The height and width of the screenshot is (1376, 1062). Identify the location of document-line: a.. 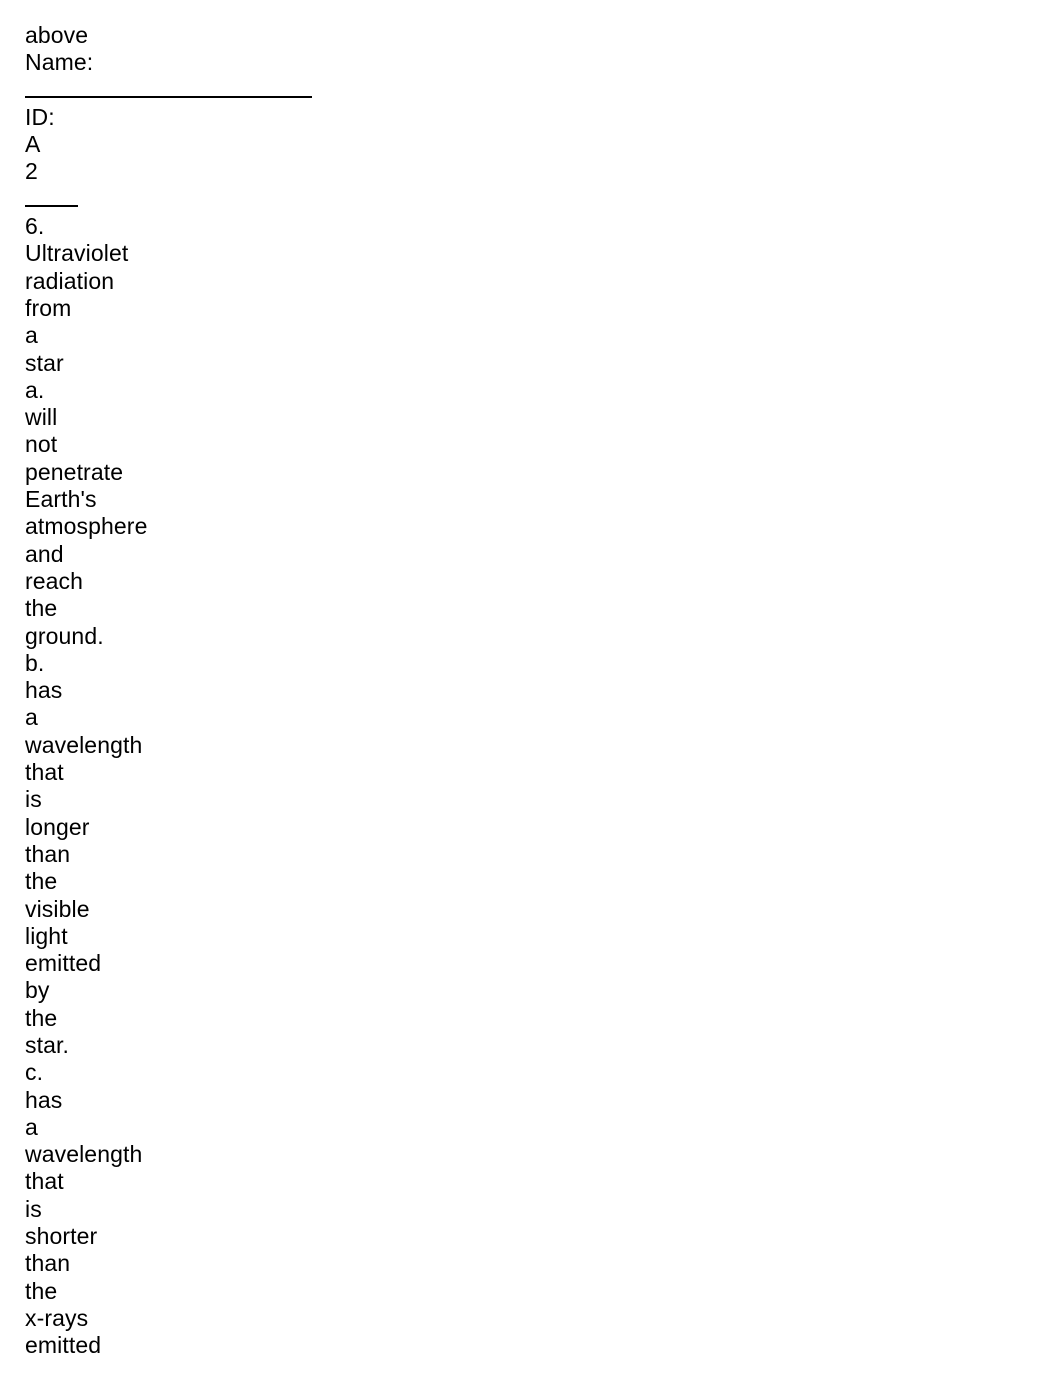
(35, 389).